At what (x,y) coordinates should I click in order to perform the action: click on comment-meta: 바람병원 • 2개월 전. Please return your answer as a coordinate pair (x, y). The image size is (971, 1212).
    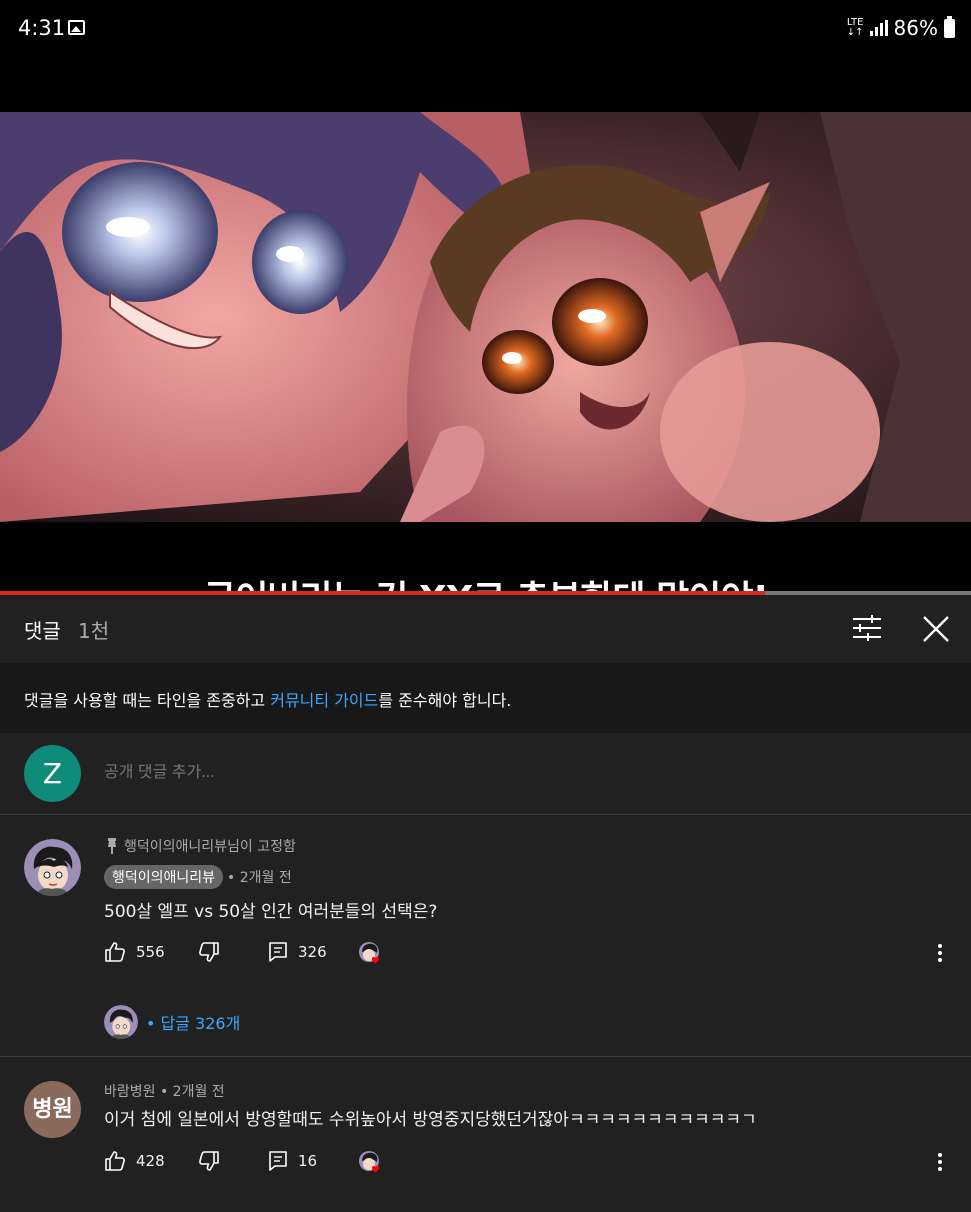
    Looking at the image, I should click on (164, 1092).